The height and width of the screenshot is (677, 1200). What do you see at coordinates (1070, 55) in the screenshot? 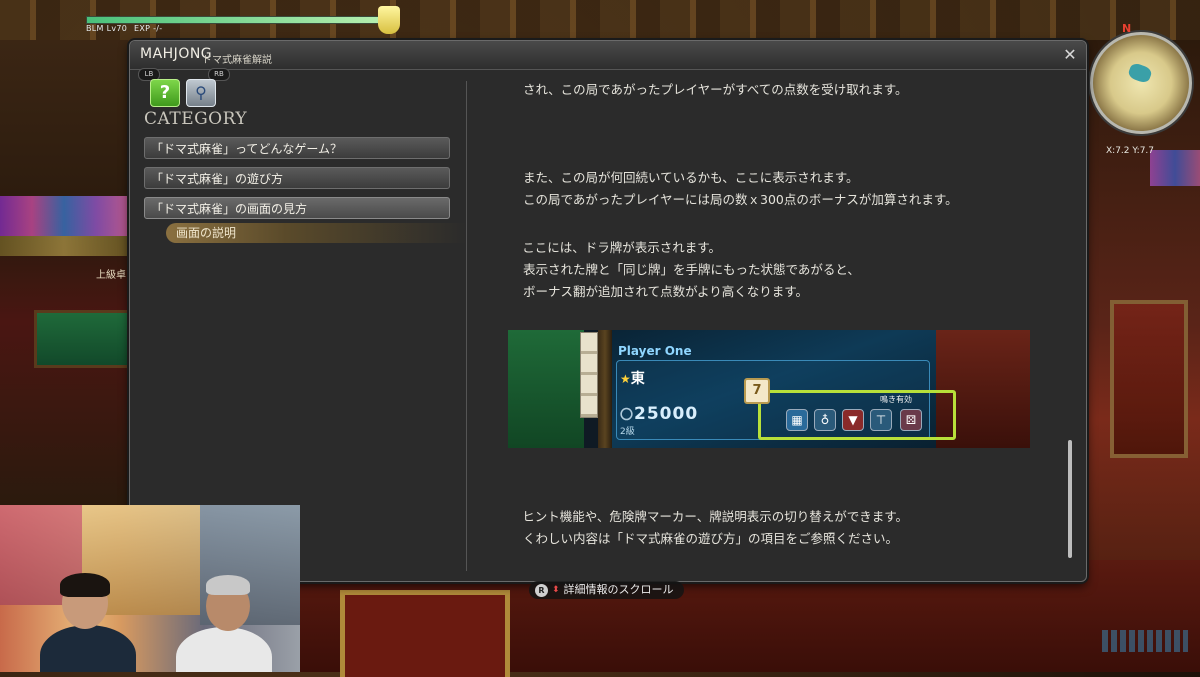
I see `close-icon: ✕` at bounding box center [1070, 55].